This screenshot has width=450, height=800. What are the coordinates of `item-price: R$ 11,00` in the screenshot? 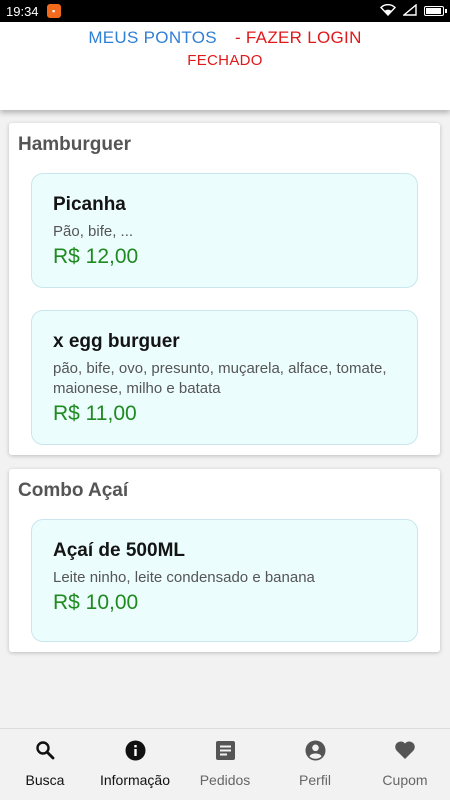 It's located at (95, 413).